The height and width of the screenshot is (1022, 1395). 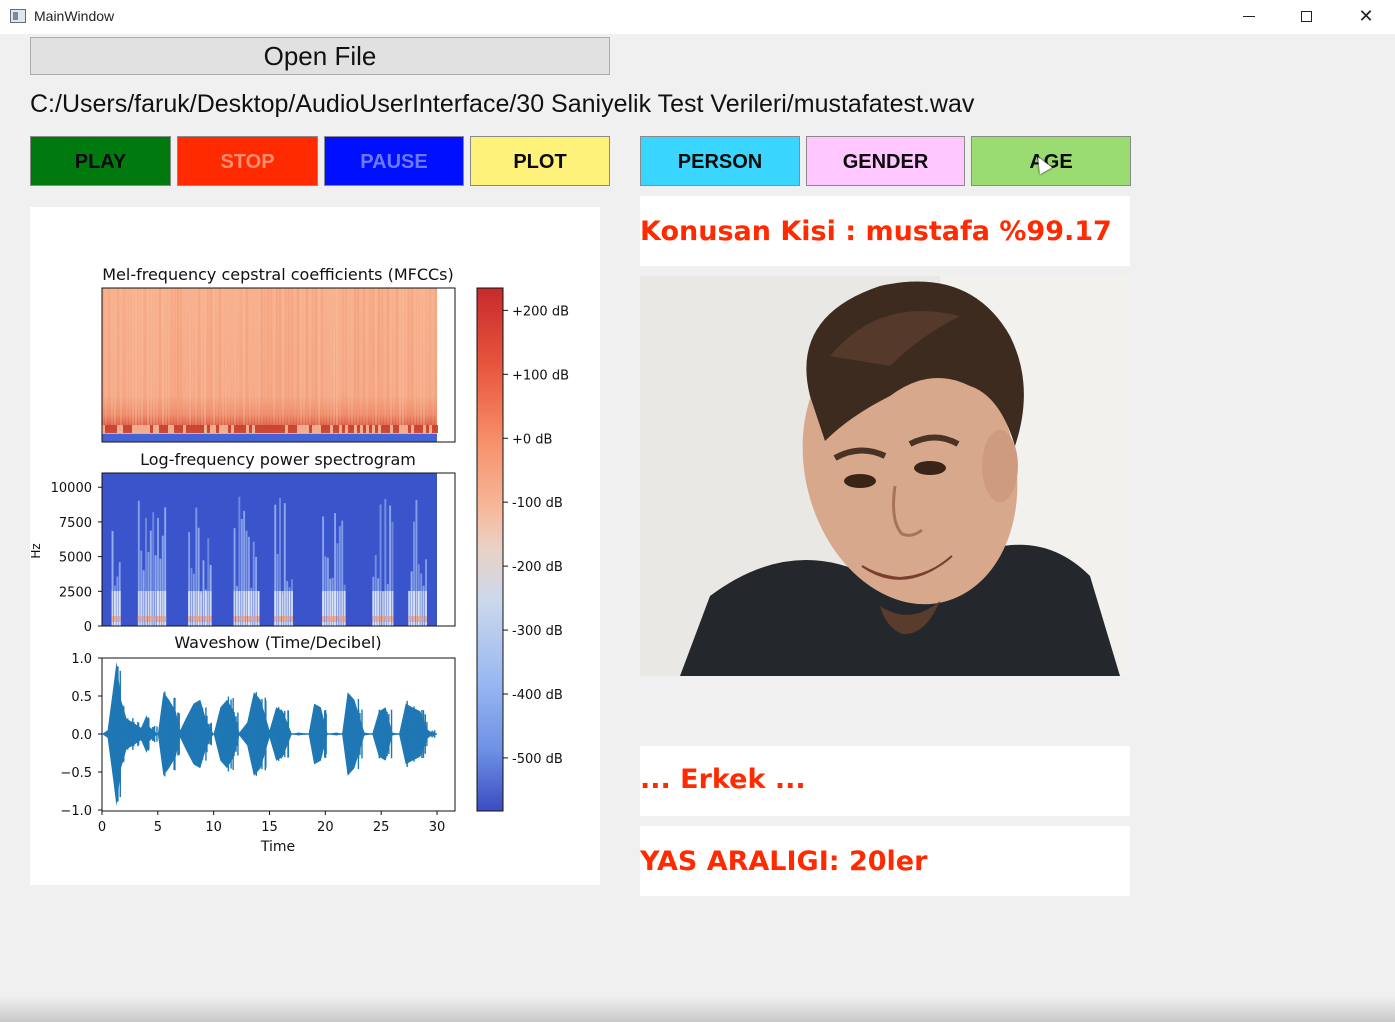 I want to click on spectrogram-ytick-label: 10000, so click(x=71, y=488).